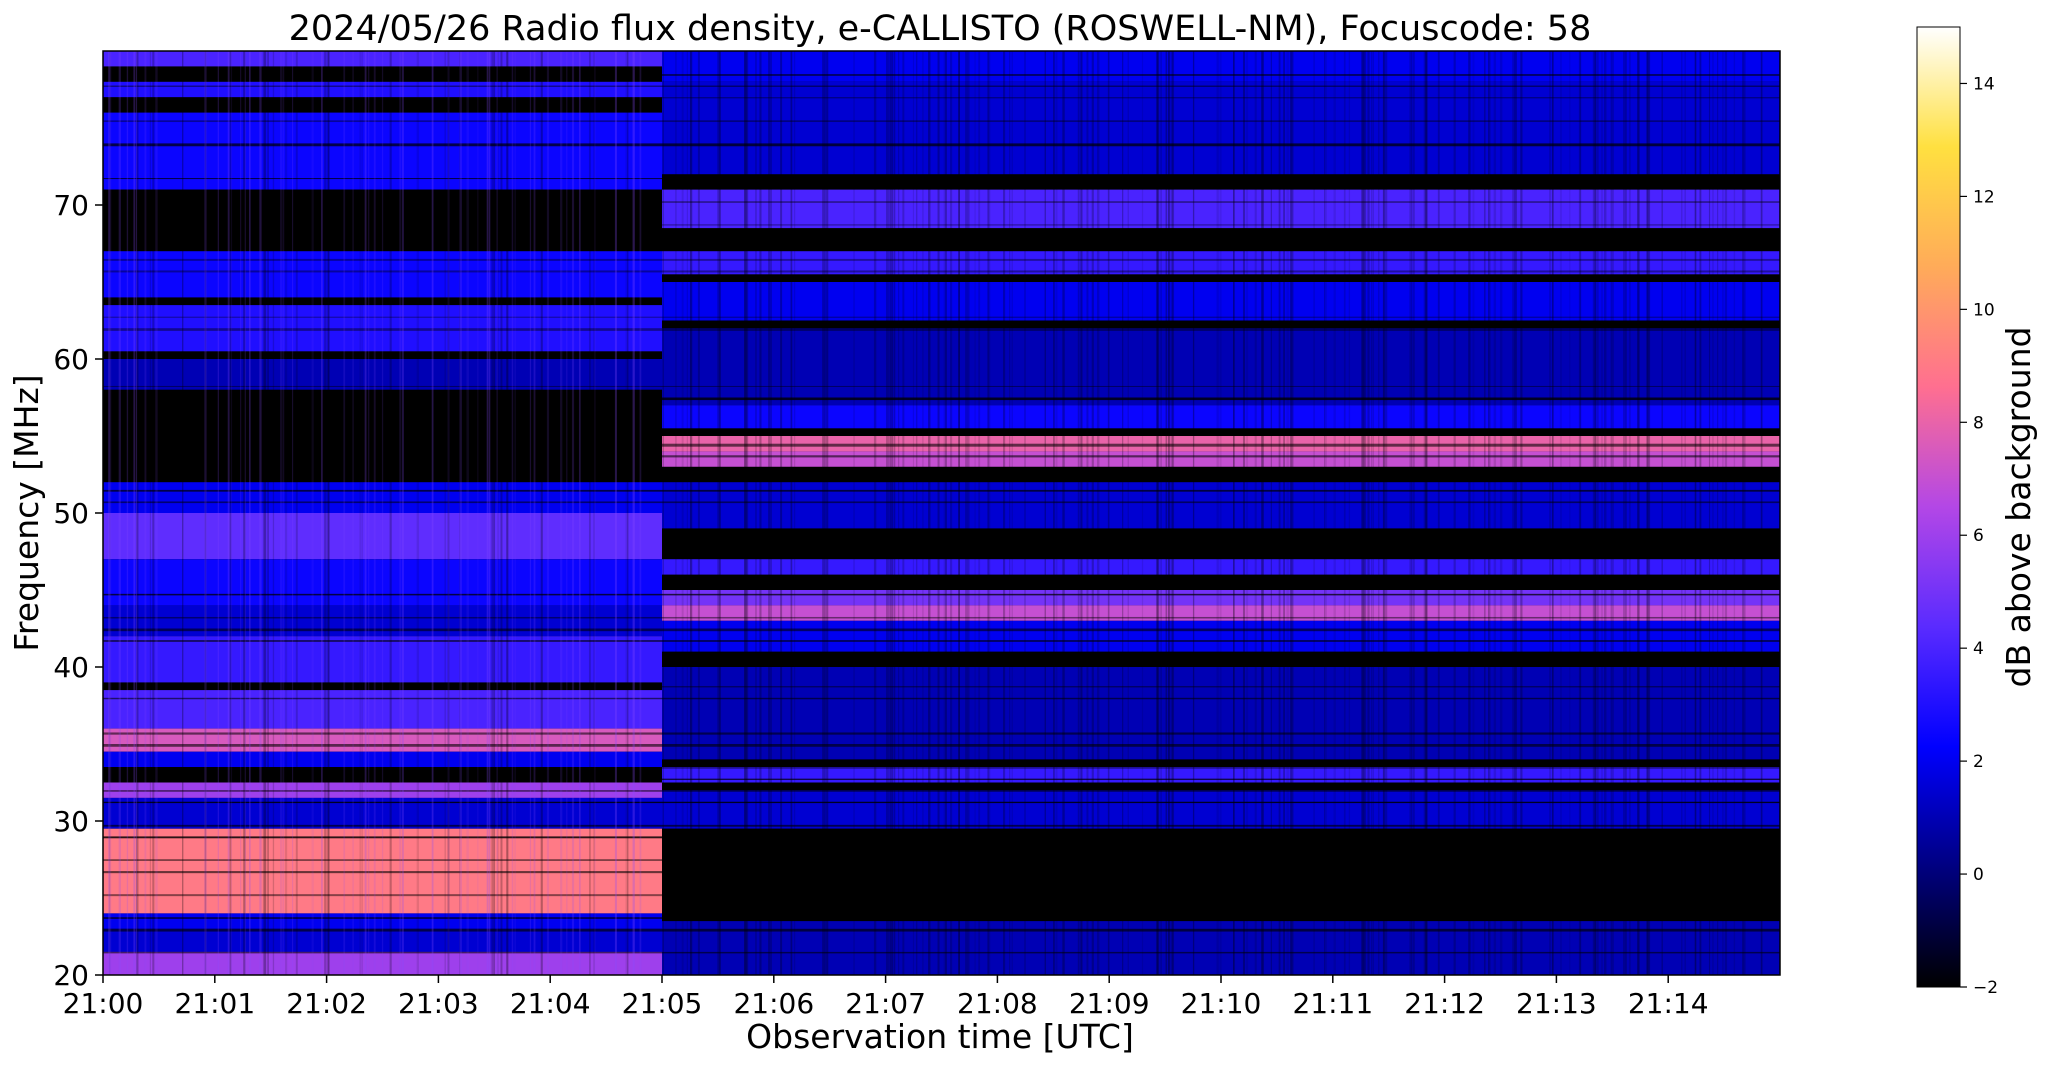 This screenshot has height=1067, width=2047. I want to click on x-tick-label: 21:10, so click(1221, 1003).